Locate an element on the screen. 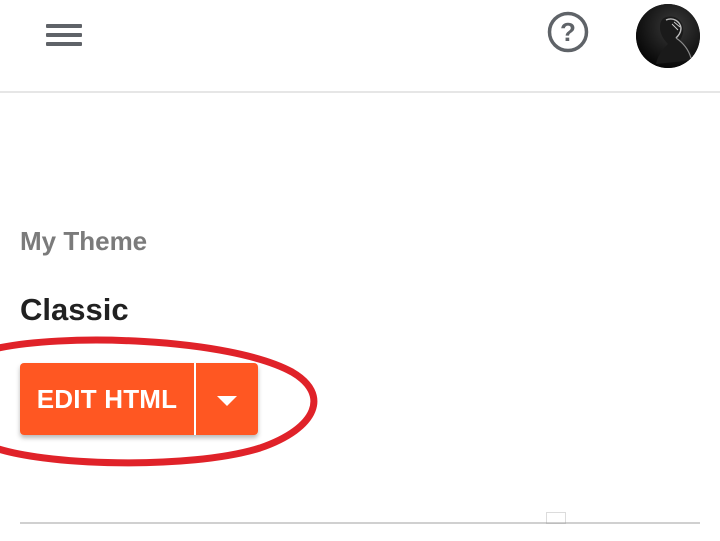 The image size is (720, 541). caret-down-icon is located at coordinates (227, 401).